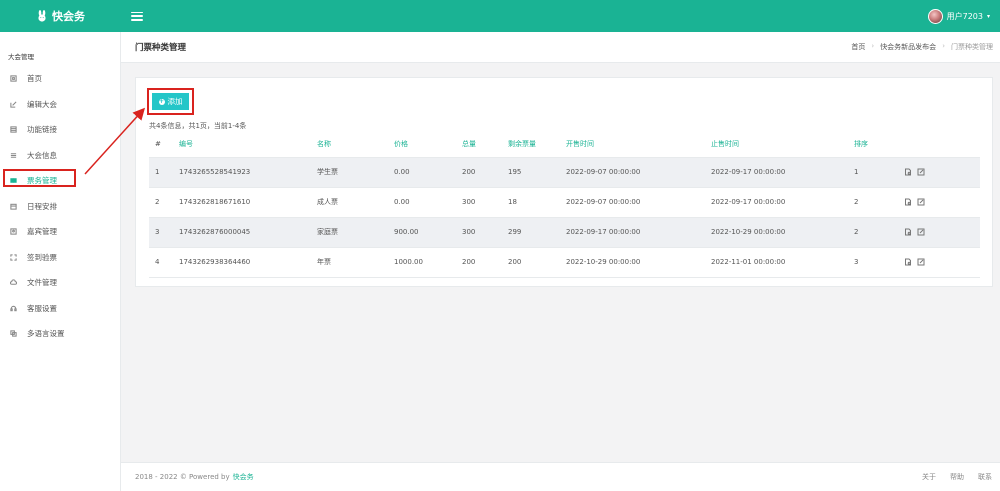  I want to click on add-button: + 添加, so click(170, 101).